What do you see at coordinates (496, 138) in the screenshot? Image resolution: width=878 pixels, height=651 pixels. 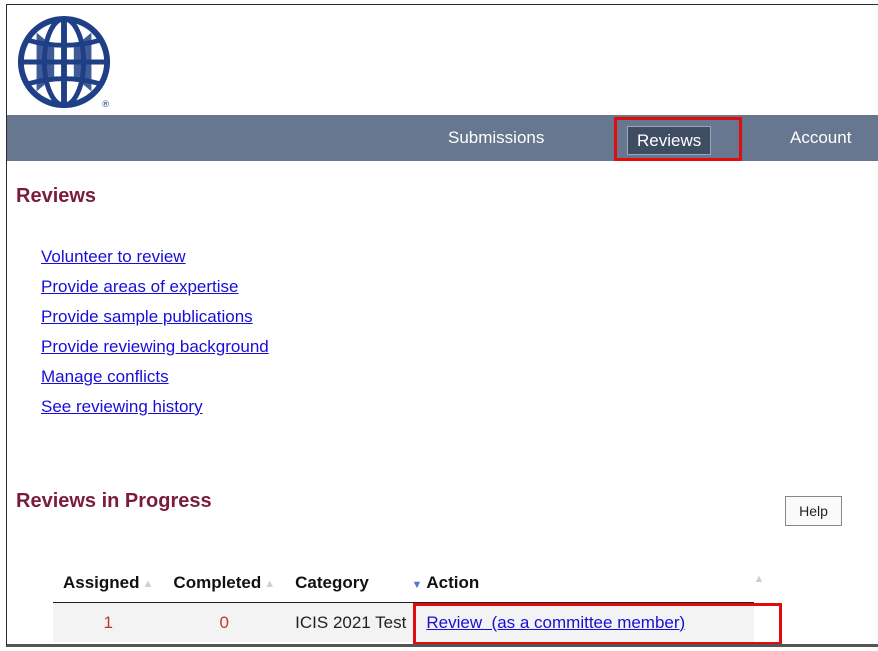 I see `nav-item-submissions: Submissions` at bounding box center [496, 138].